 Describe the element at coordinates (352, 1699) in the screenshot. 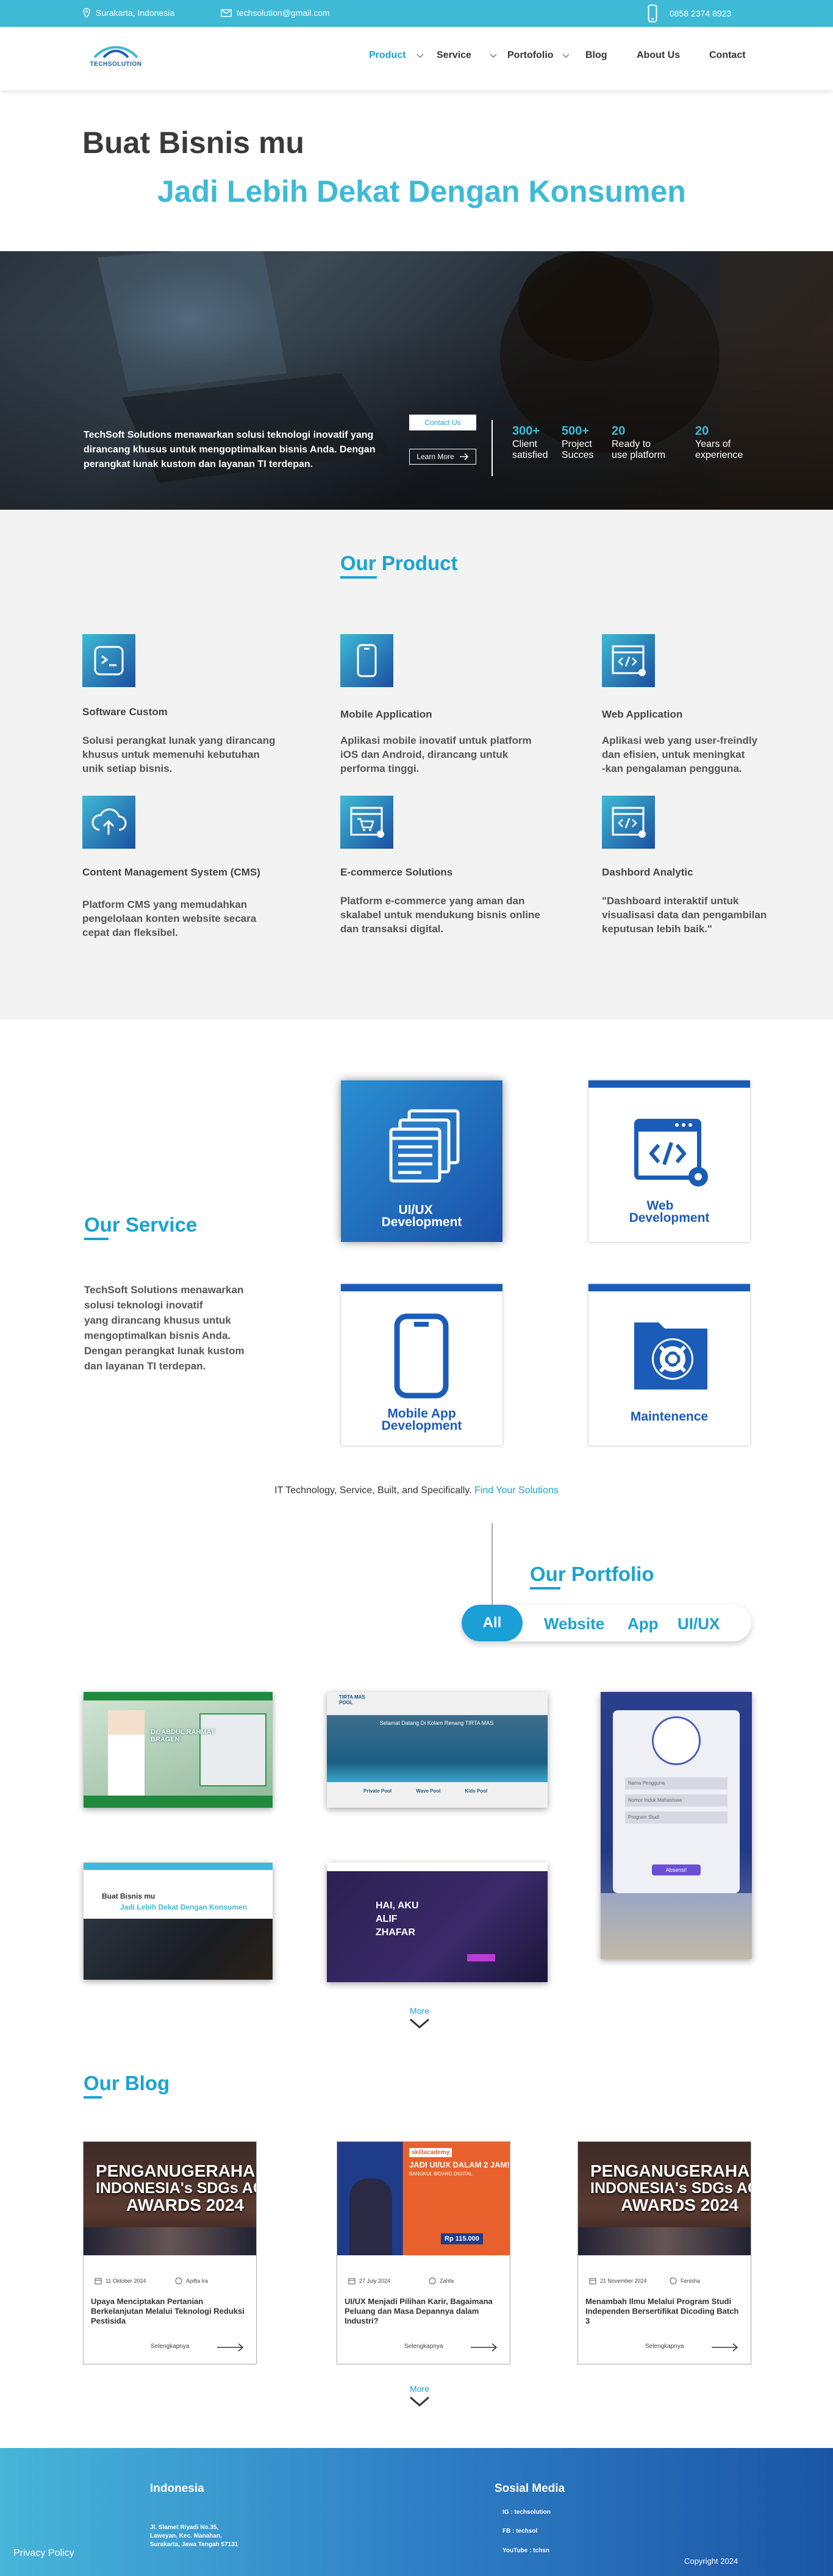

I see `thumb-pool-logo: TIRTA MAS POOL` at that location.